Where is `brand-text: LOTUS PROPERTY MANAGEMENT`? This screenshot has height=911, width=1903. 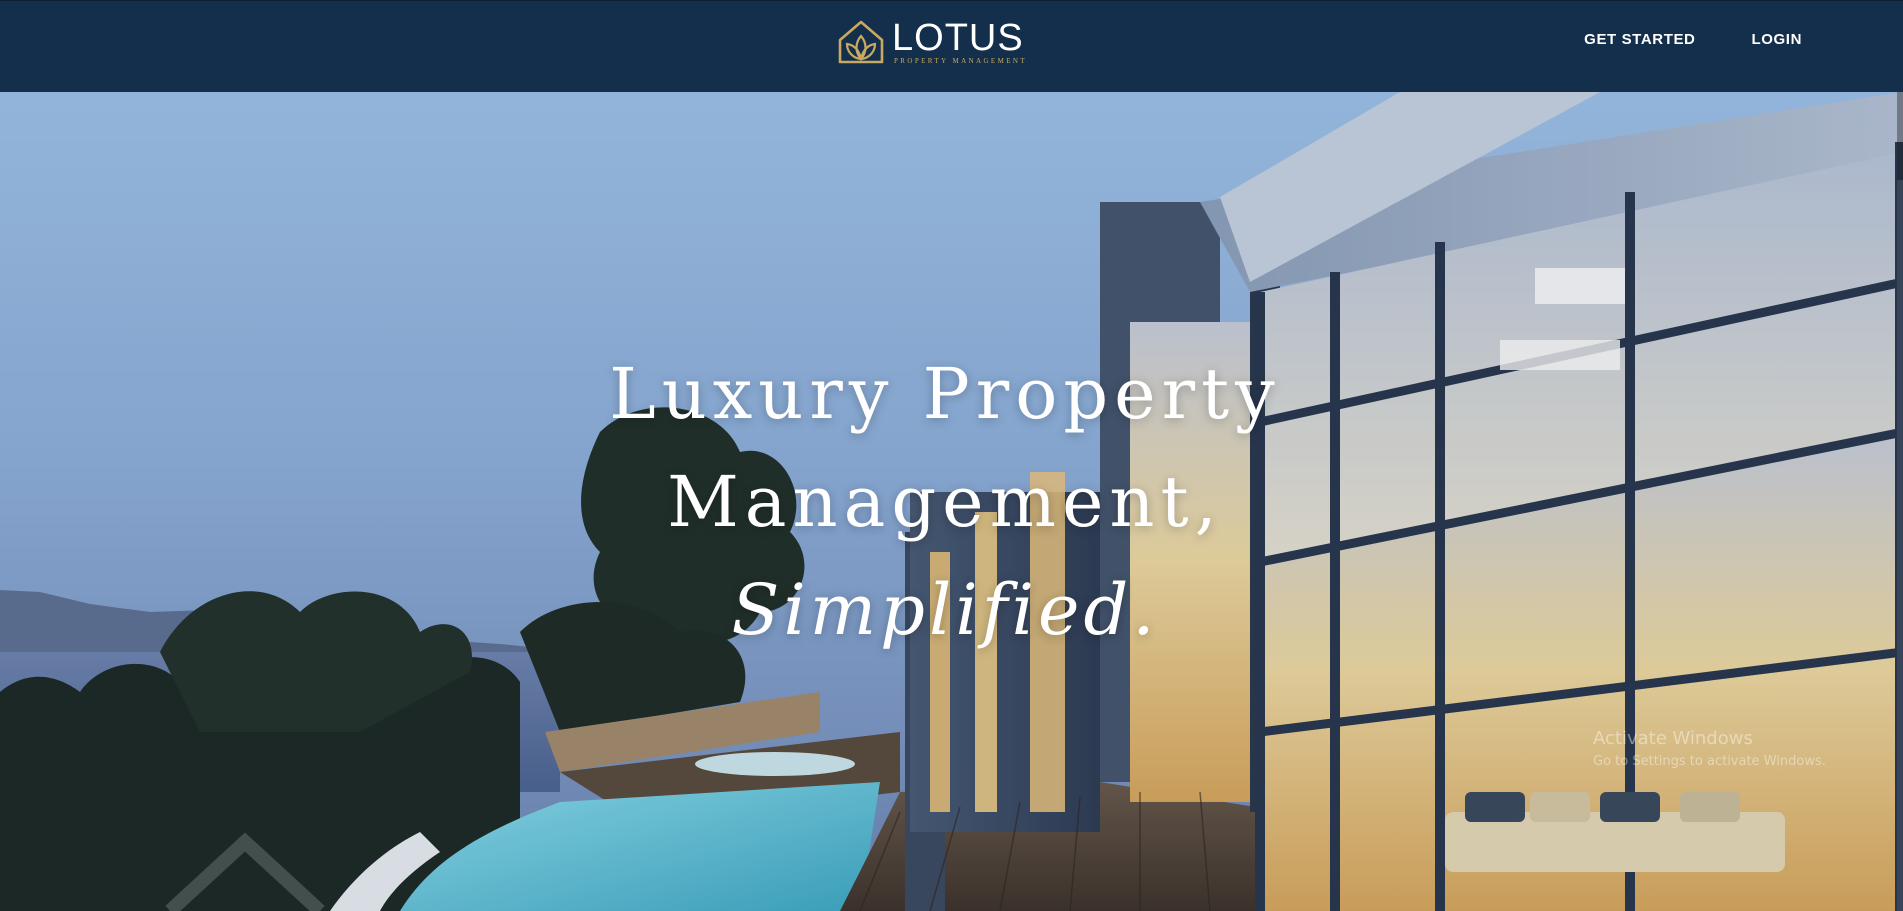 brand-text: LOTUS PROPERTY MANAGEMENT is located at coordinates (960, 40).